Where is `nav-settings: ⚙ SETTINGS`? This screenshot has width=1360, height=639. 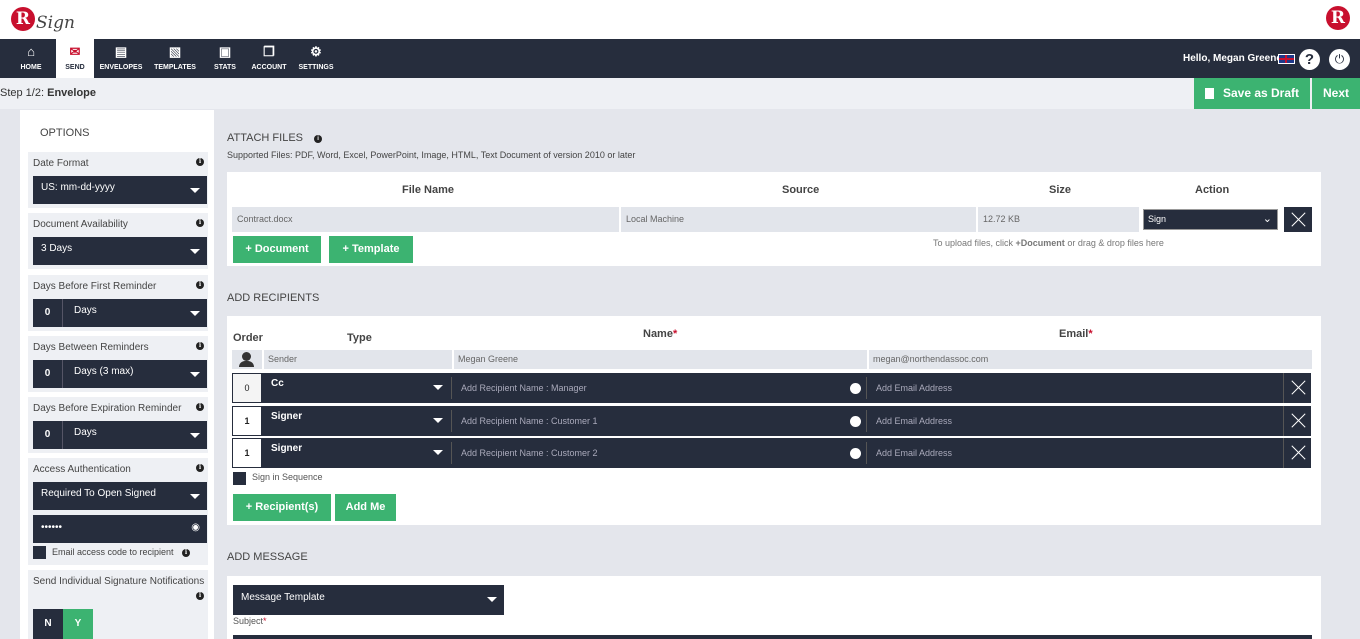 nav-settings: ⚙ SETTINGS is located at coordinates (316, 58).